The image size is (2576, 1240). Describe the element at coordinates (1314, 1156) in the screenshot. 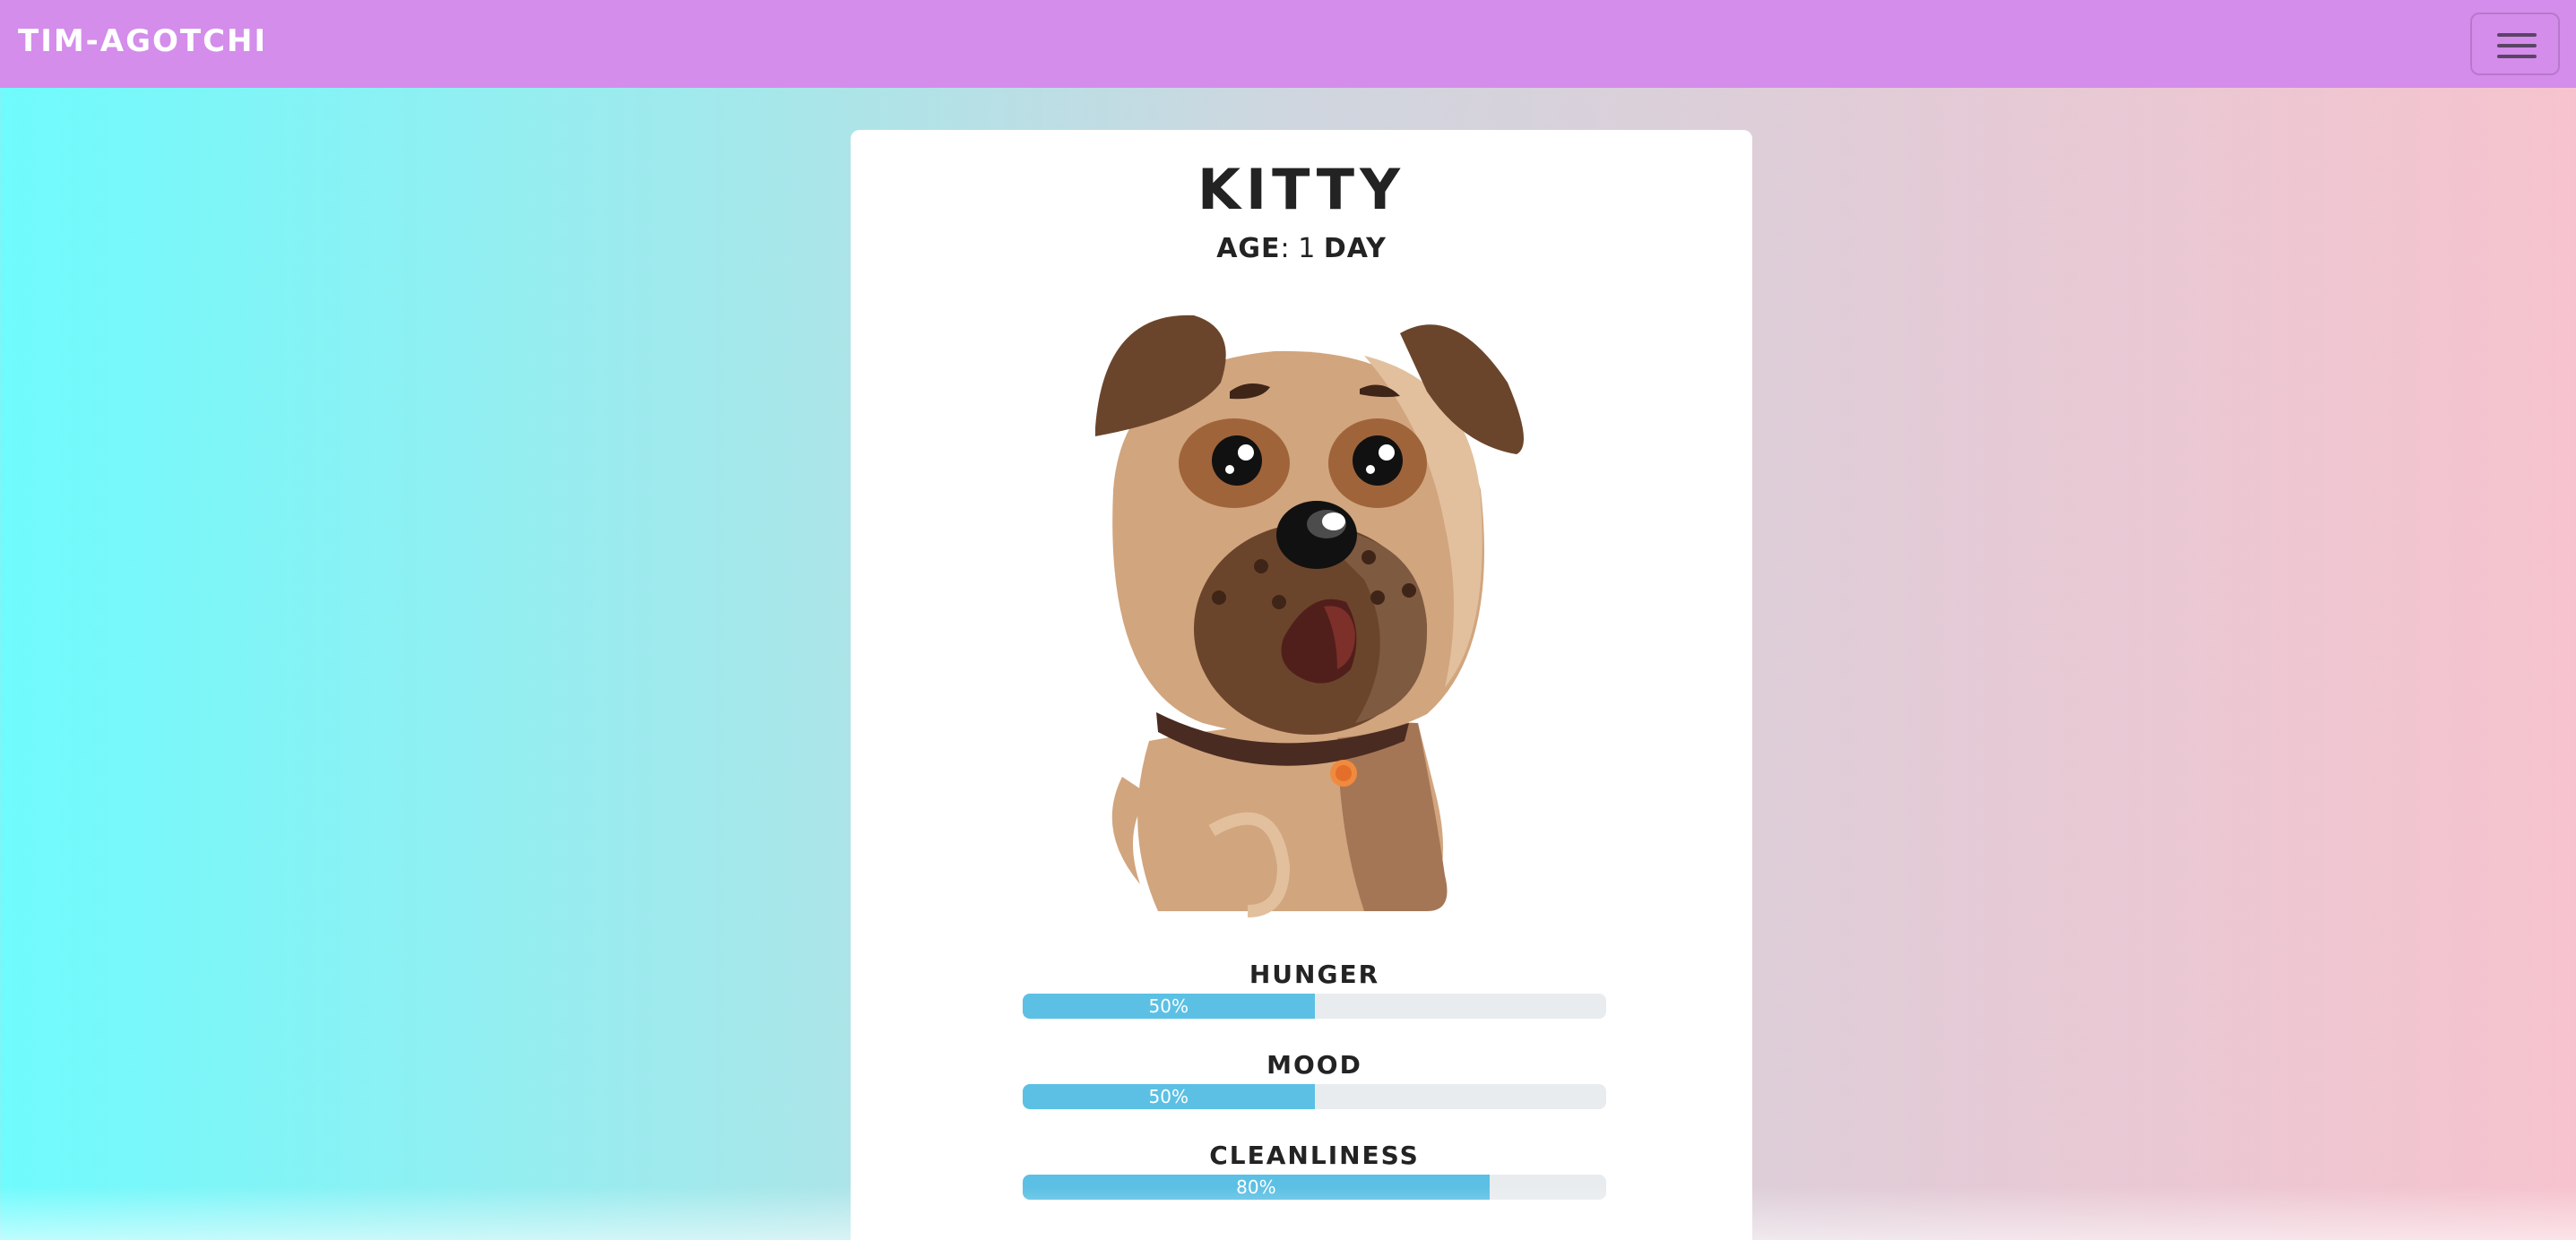

I see `stat-label: CLEANLINESS` at that location.